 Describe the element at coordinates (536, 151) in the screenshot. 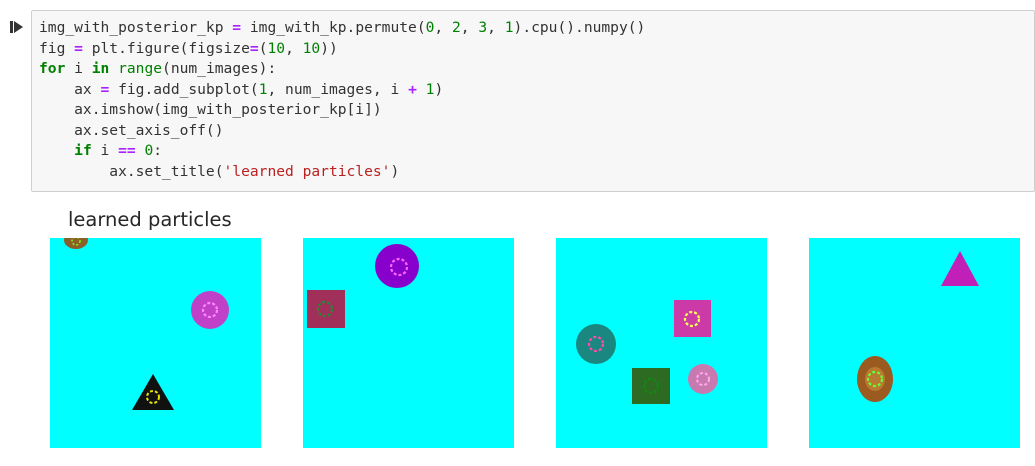

I see `code-line: if i == 0:` at that location.